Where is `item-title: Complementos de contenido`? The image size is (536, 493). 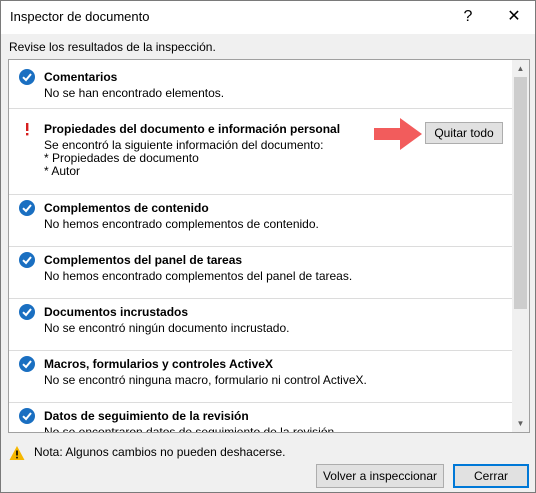 item-title: Complementos de contenido is located at coordinates (126, 208).